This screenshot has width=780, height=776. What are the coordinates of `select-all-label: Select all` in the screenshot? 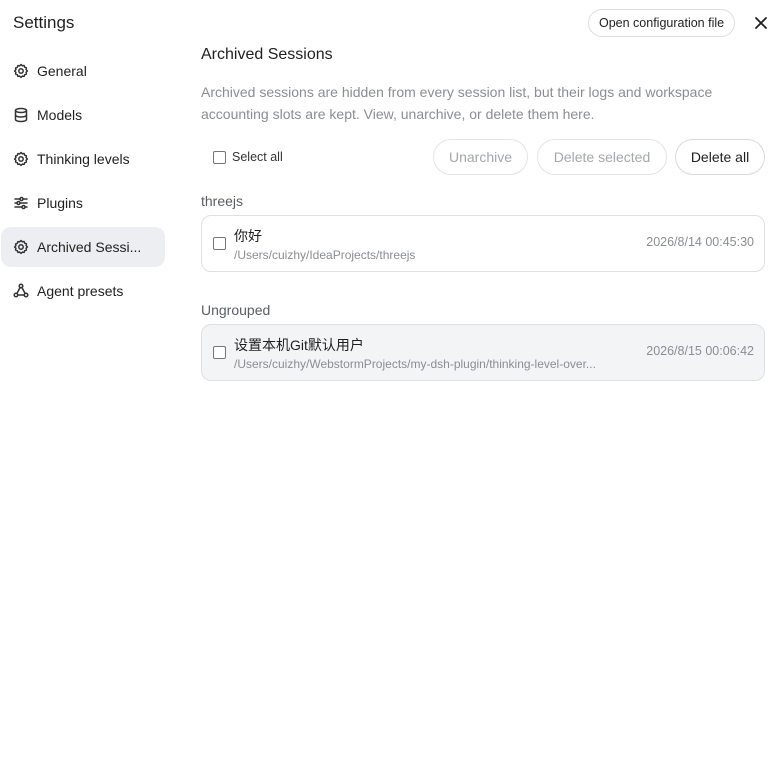 It's located at (257, 157).